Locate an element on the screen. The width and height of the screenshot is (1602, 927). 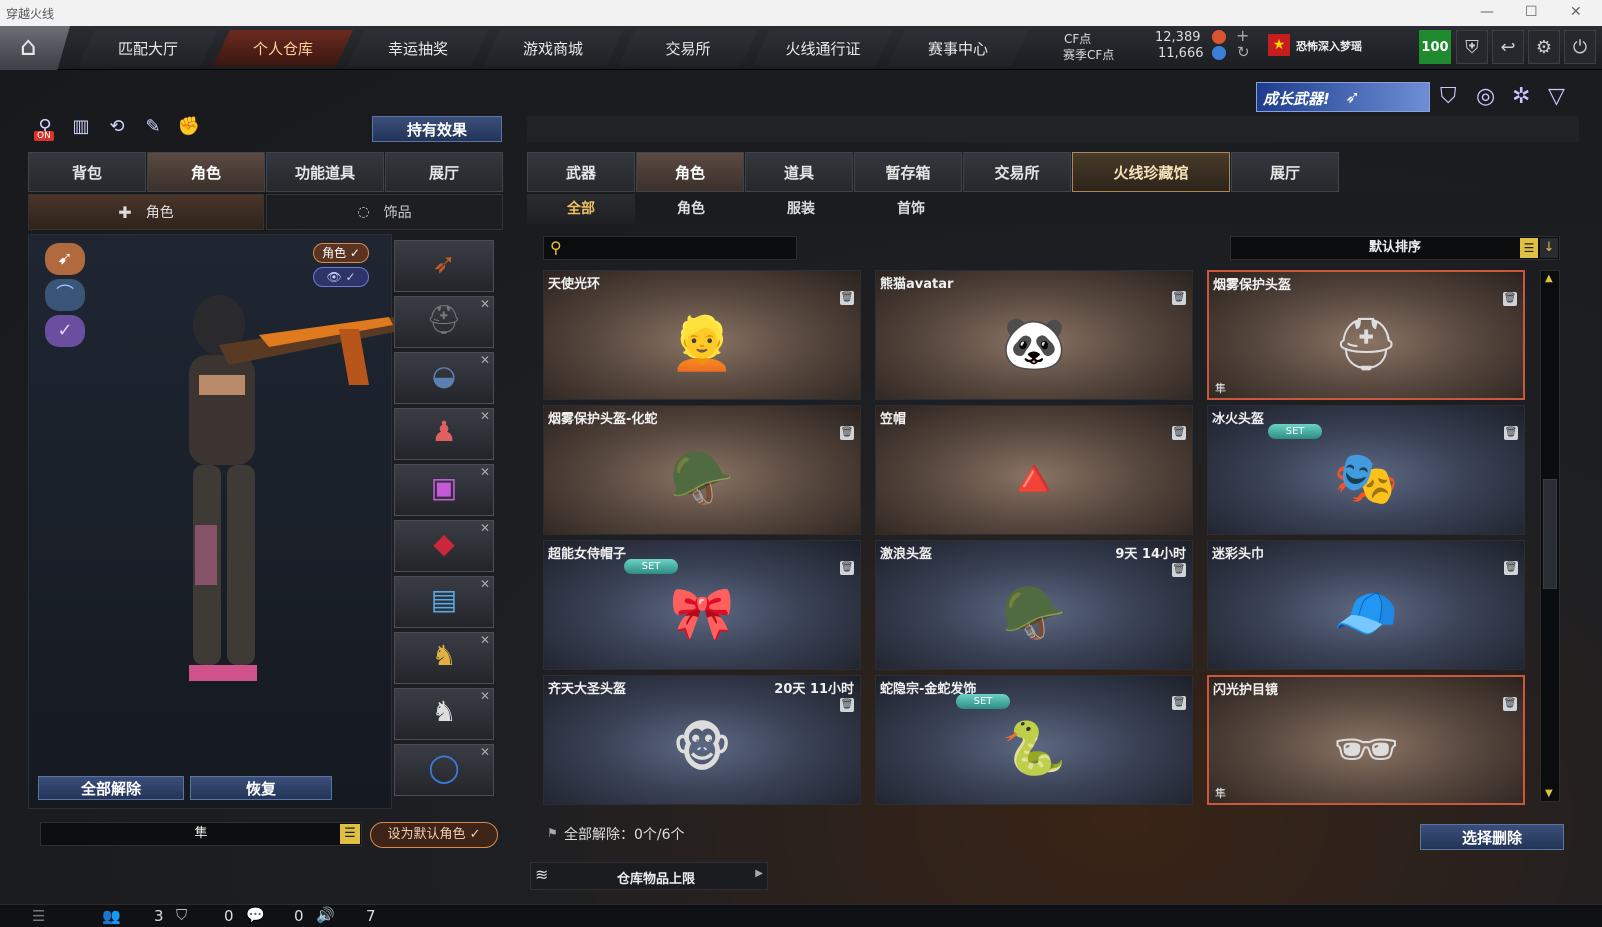
slot-wolf-silver: ✕ ♞ is located at coordinates (444, 714).